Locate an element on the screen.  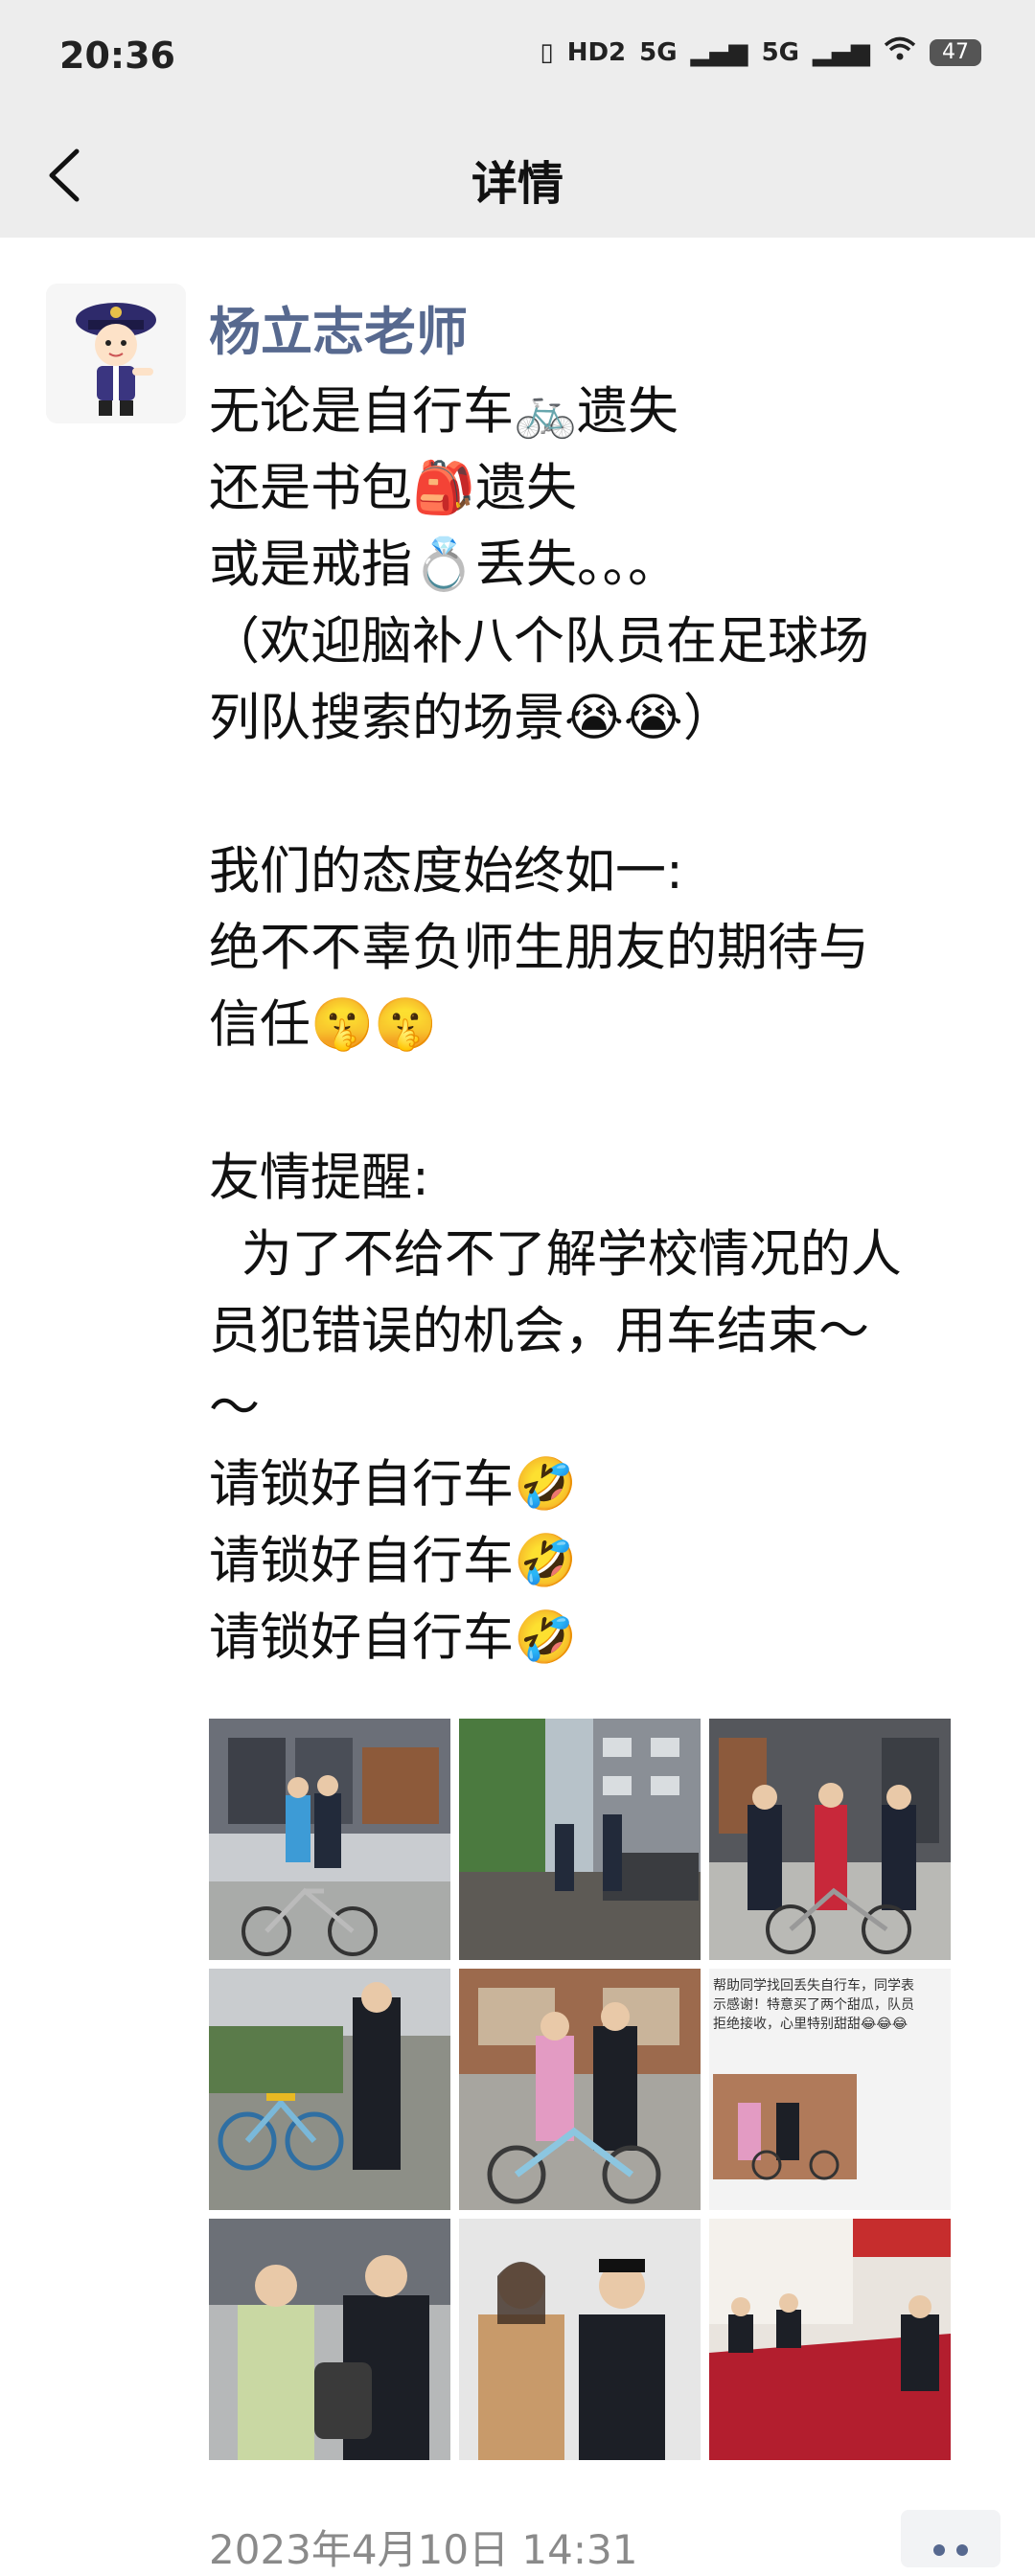
post-line: 无论是自行车🚲遗失 is located at coordinates (444, 411).